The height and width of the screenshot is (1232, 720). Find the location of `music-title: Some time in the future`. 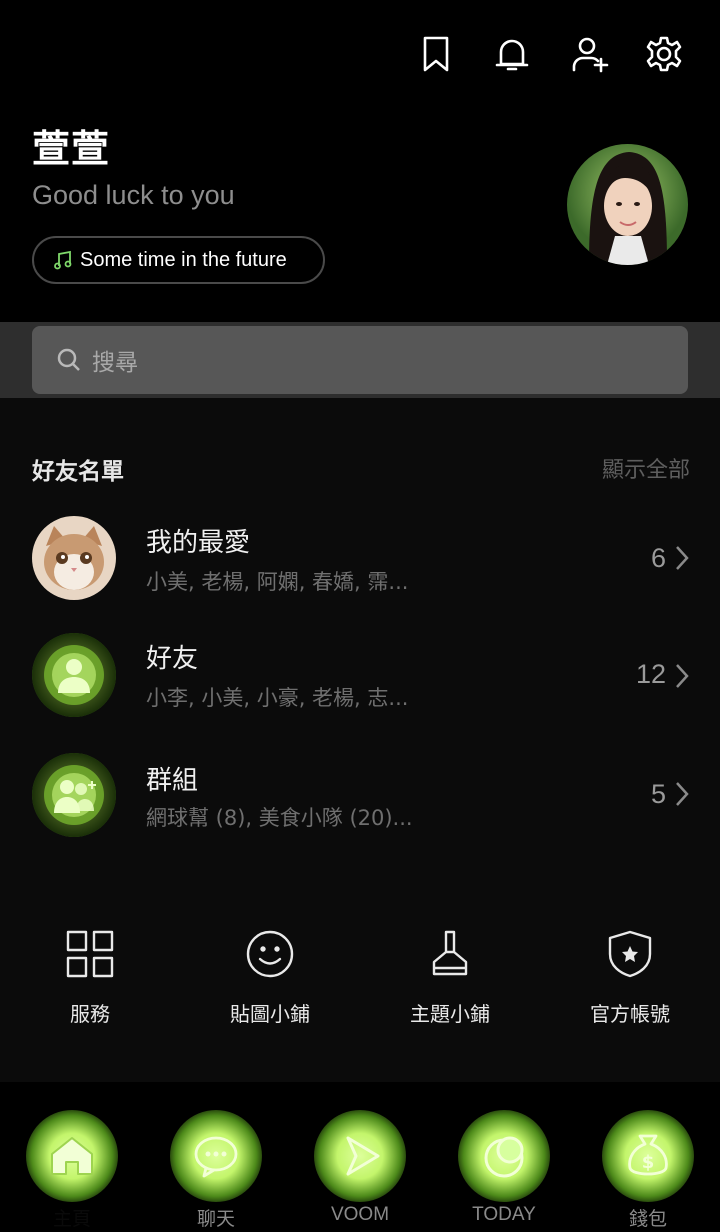

music-title: Some time in the future is located at coordinates (183, 259).